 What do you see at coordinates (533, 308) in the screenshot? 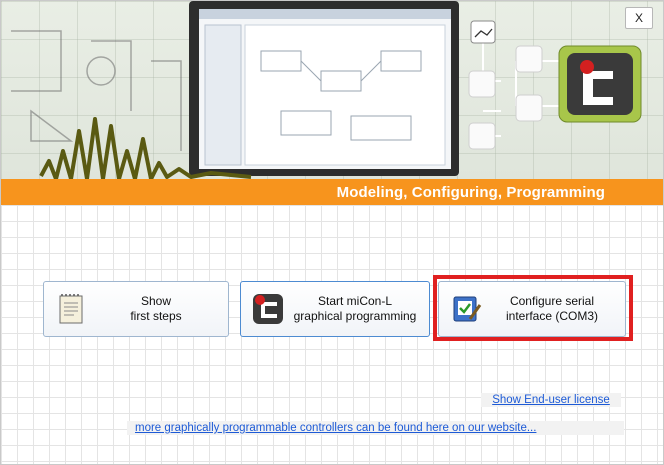
I see `selection-highlight` at bounding box center [533, 308].